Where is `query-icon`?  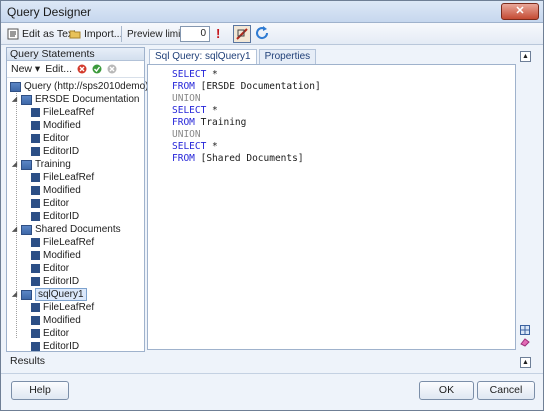
query-icon is located at coordinates (26, 294).